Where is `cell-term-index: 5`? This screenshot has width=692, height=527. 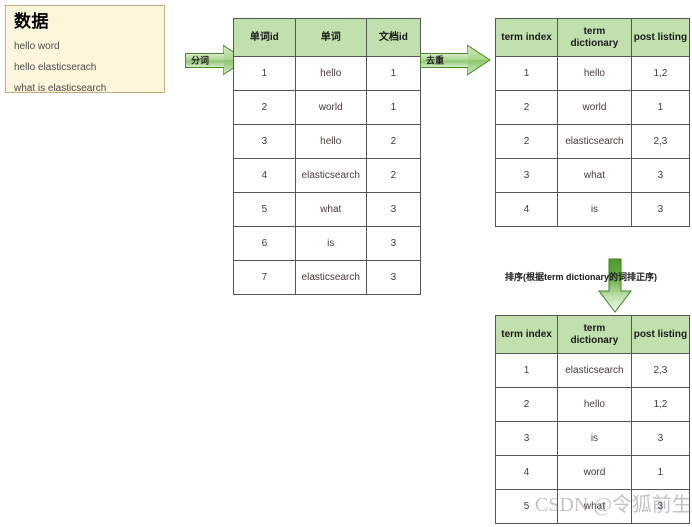 cell-term-index: 5 is located at coordinates (526, 506).